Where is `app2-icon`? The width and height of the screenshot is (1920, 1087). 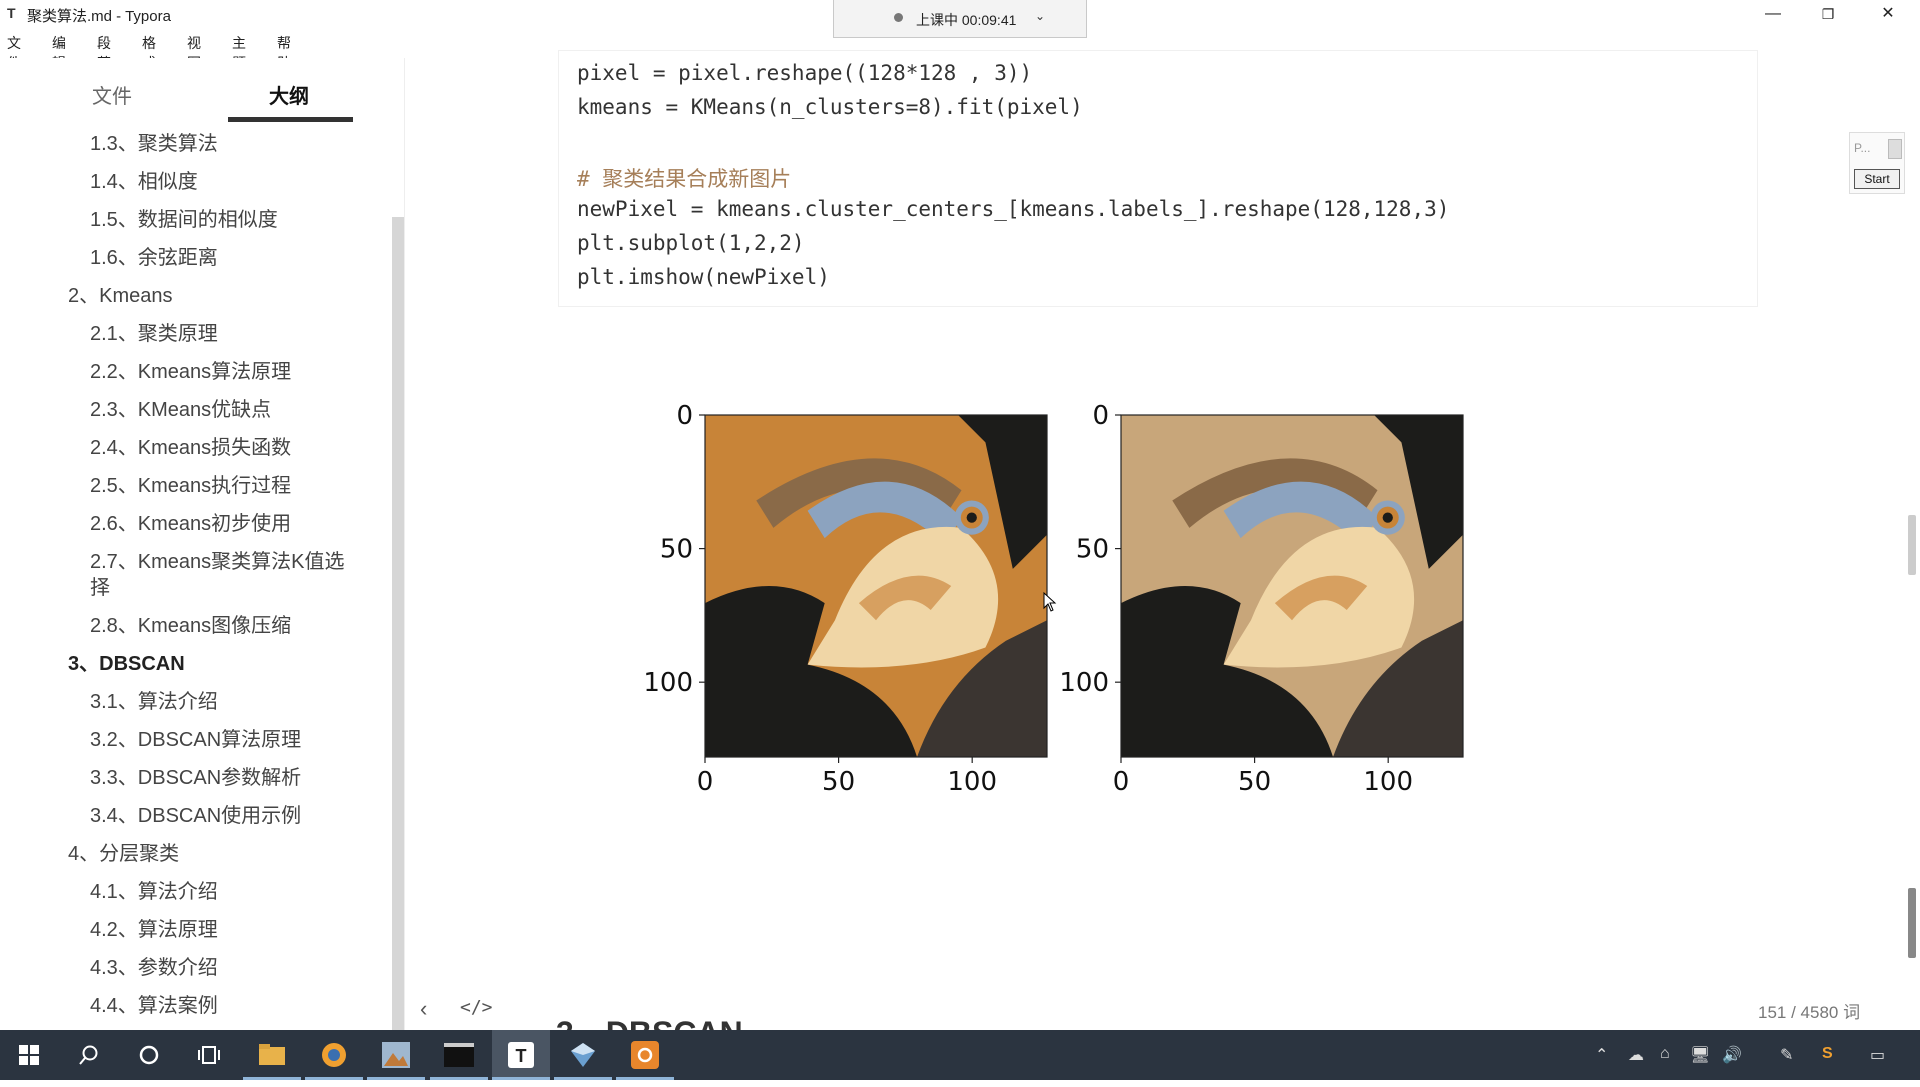
app2-icon is located at coordinates (645, 1055).